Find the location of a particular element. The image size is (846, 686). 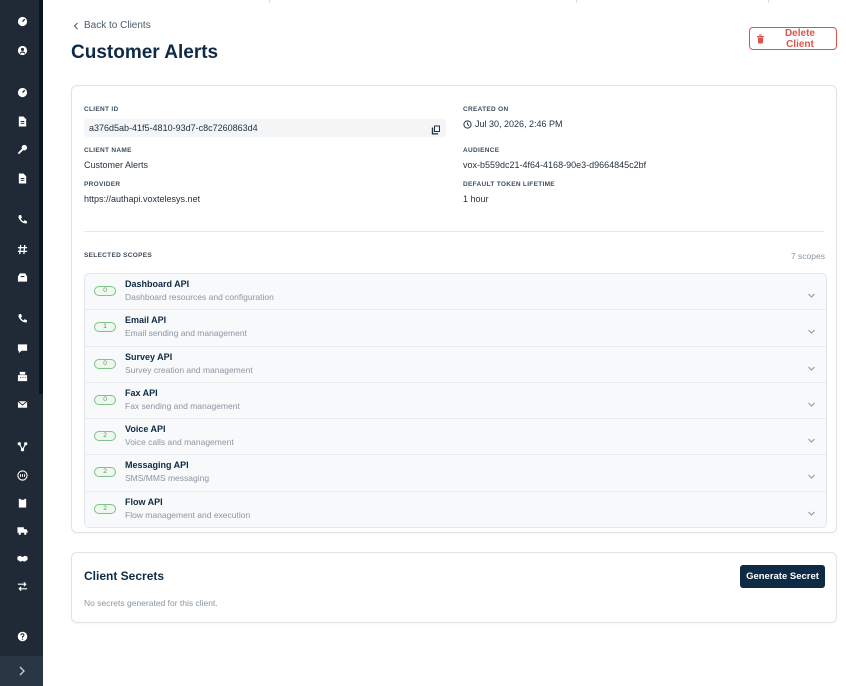

document-icon is located at coordinates (22, 121).